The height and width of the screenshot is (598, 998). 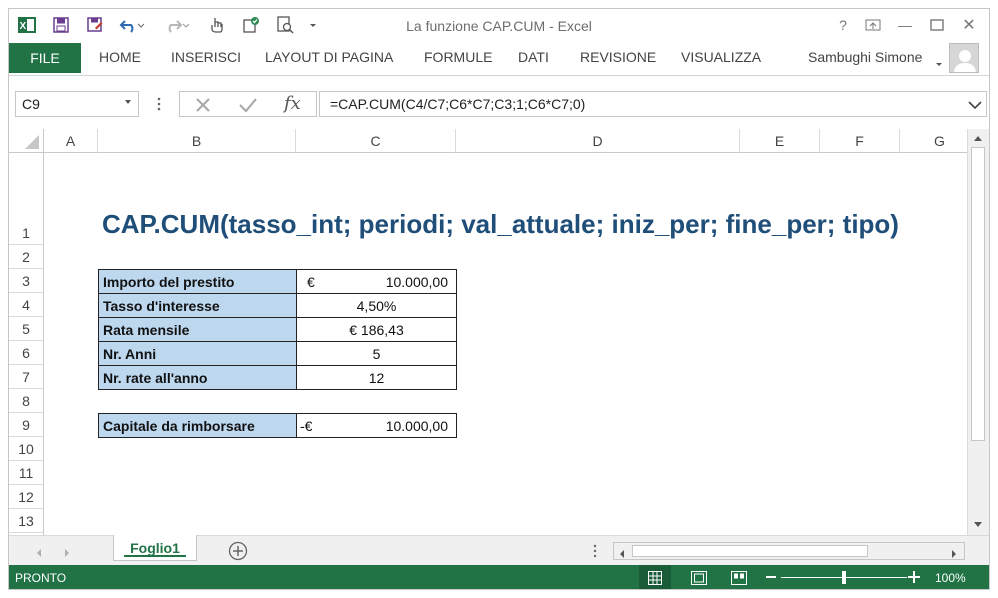 I want to click on value-capitale: -€ 10.000,00, so click(x=376, y=425).